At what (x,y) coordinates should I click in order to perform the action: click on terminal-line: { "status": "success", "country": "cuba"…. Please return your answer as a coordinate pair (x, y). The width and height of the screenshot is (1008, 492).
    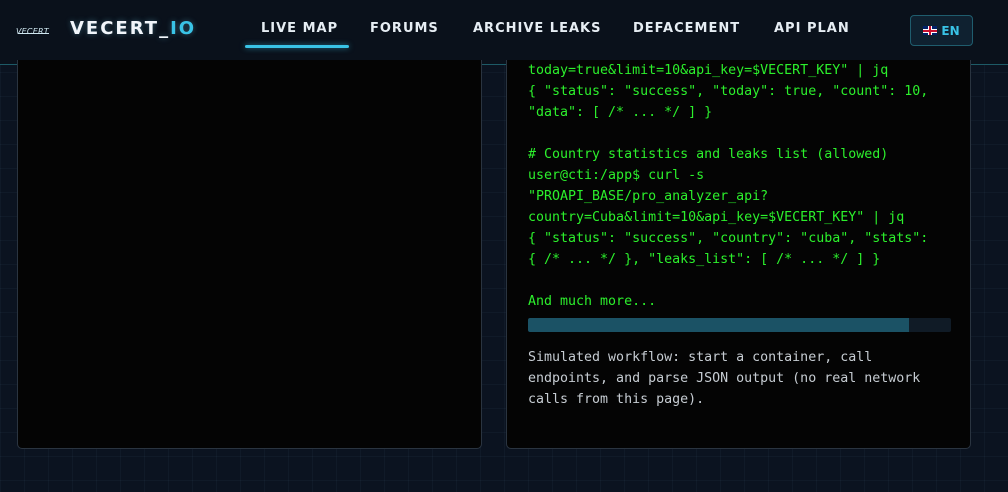
    Looking at the image, I should click on (728, 238).